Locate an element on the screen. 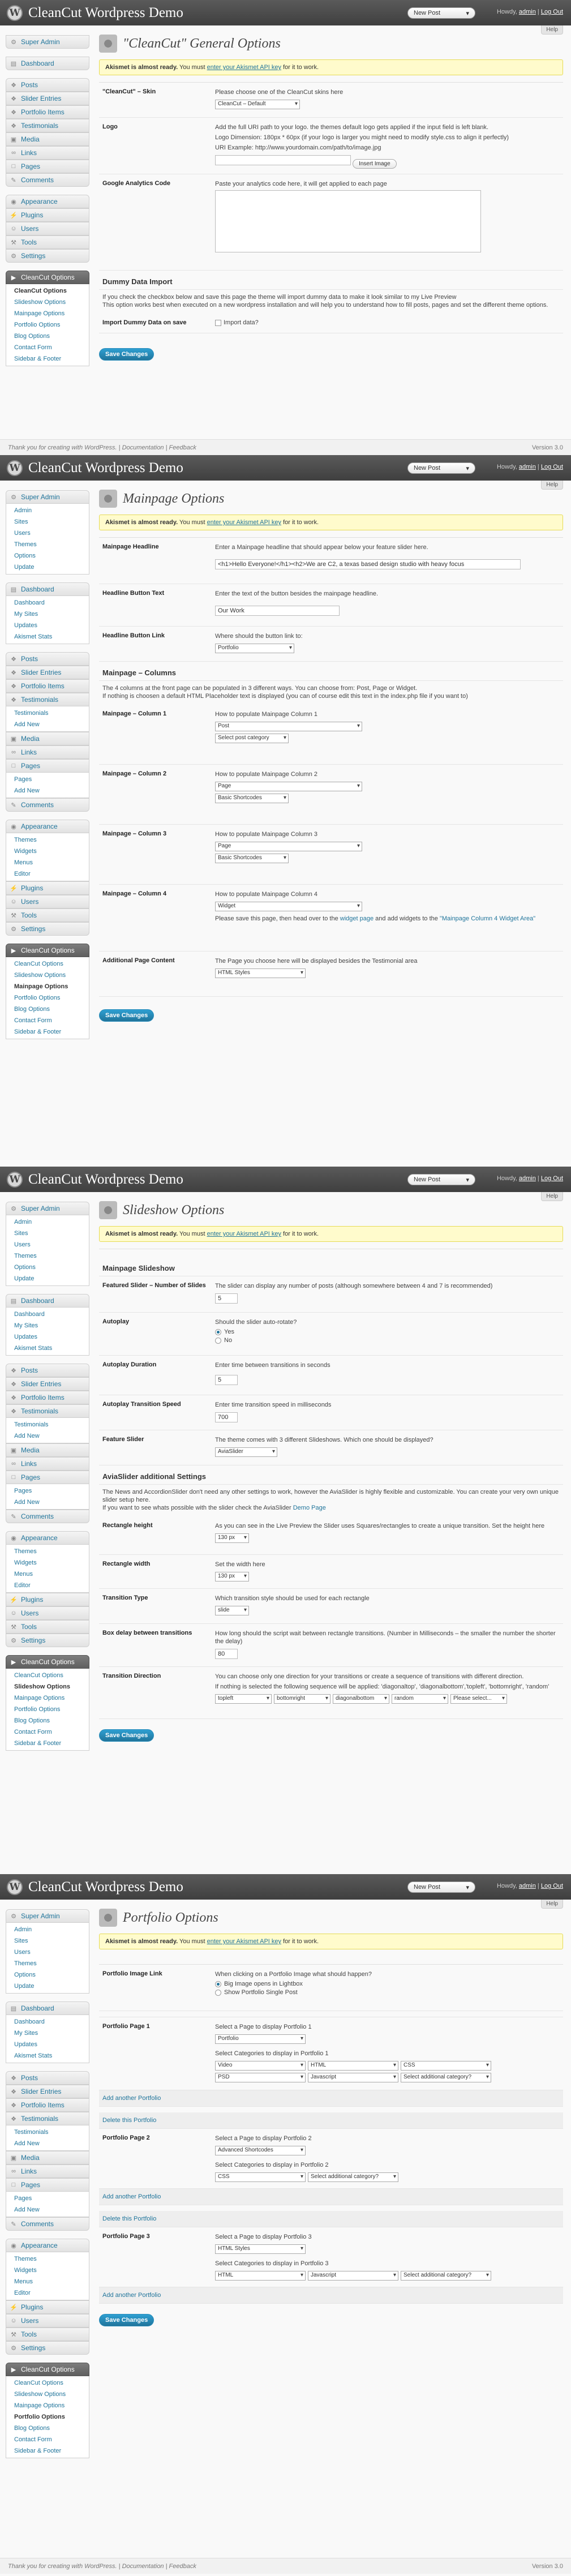 The height and width of the screenshot is (2576, 571). portfolio-1-cat-4: PSD is located at coordinates (260, 2077).